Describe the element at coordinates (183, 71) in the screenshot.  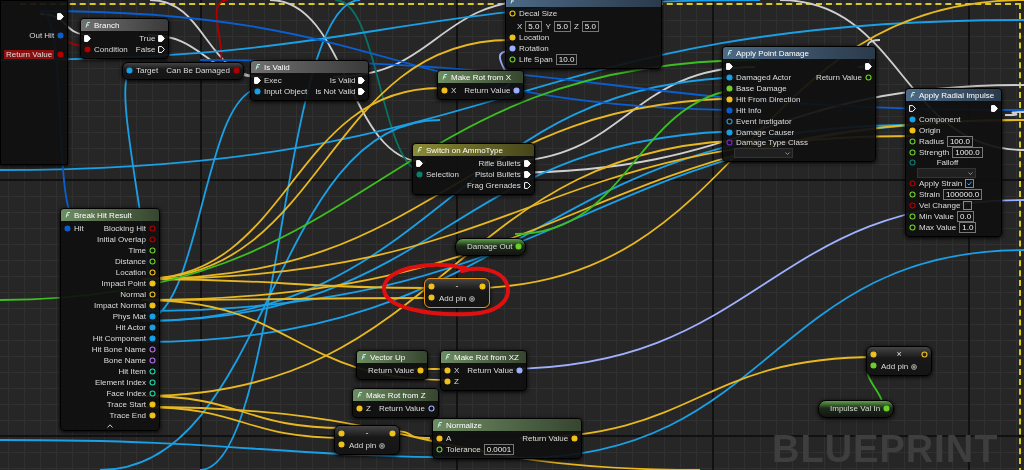
I see `graph-node: Target Can Be Damaged` at that location.